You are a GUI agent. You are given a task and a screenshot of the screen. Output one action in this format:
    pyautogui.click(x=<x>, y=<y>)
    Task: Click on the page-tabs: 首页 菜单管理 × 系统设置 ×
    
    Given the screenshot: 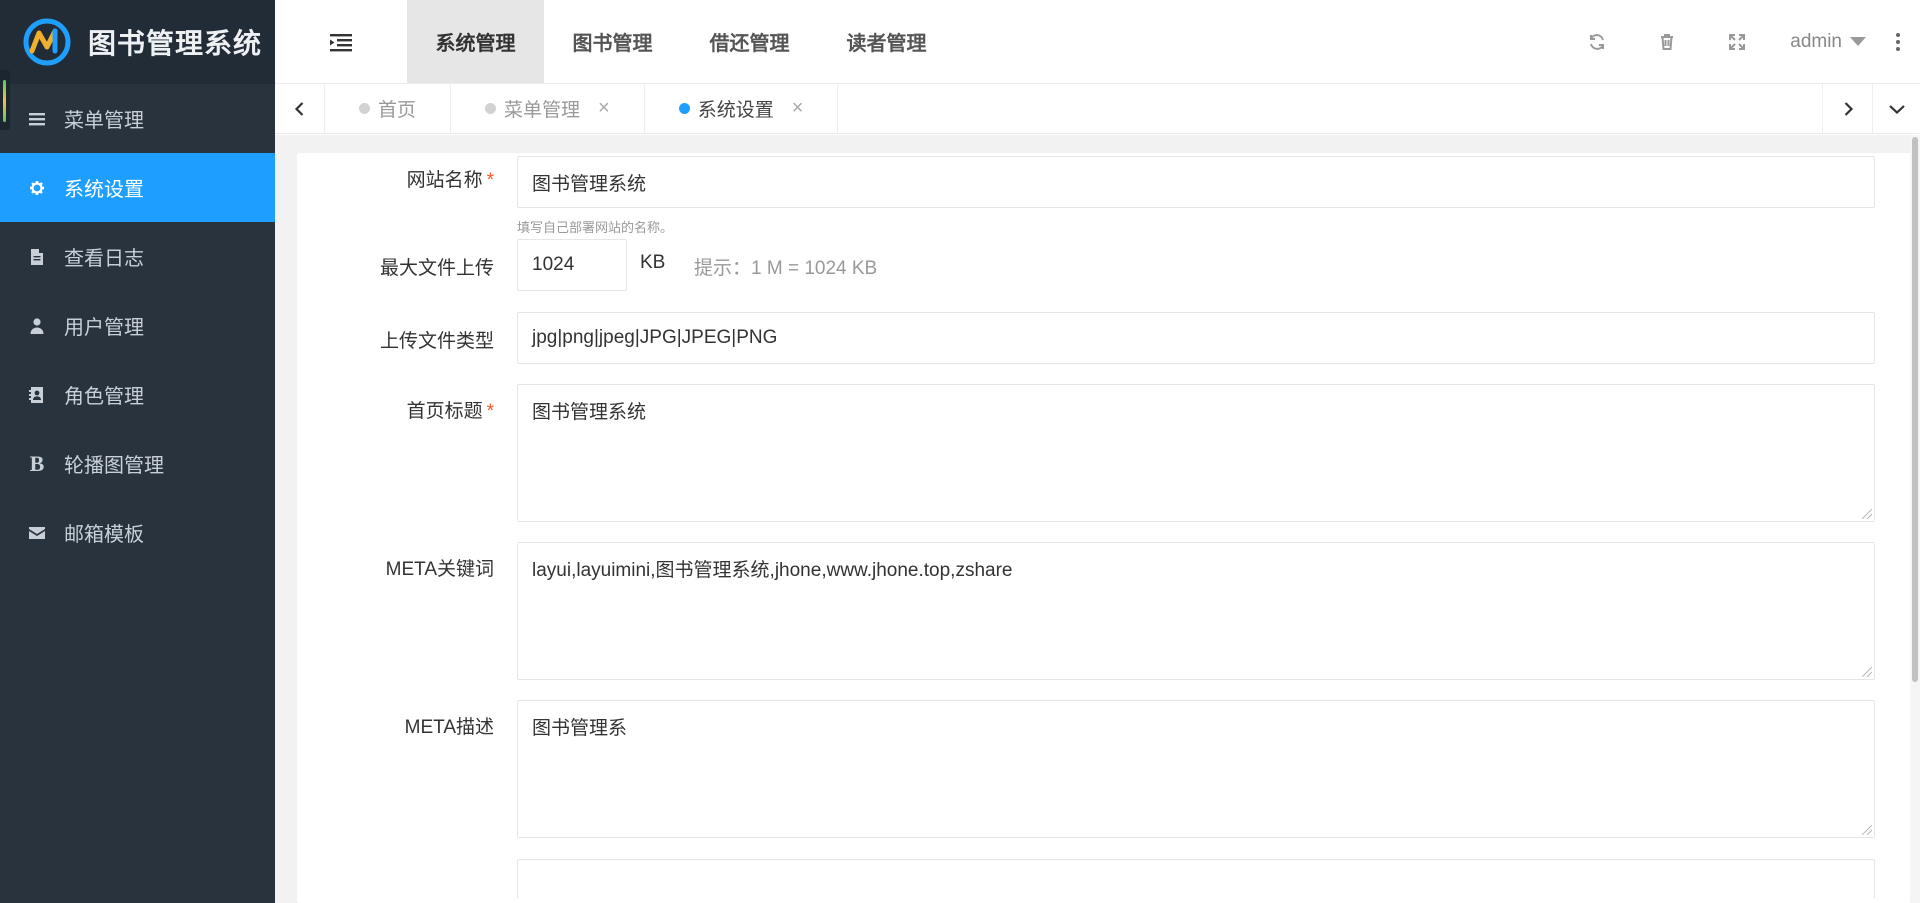 What is the action you would take?
    pyautogui.click(x=1073, y=108)
    